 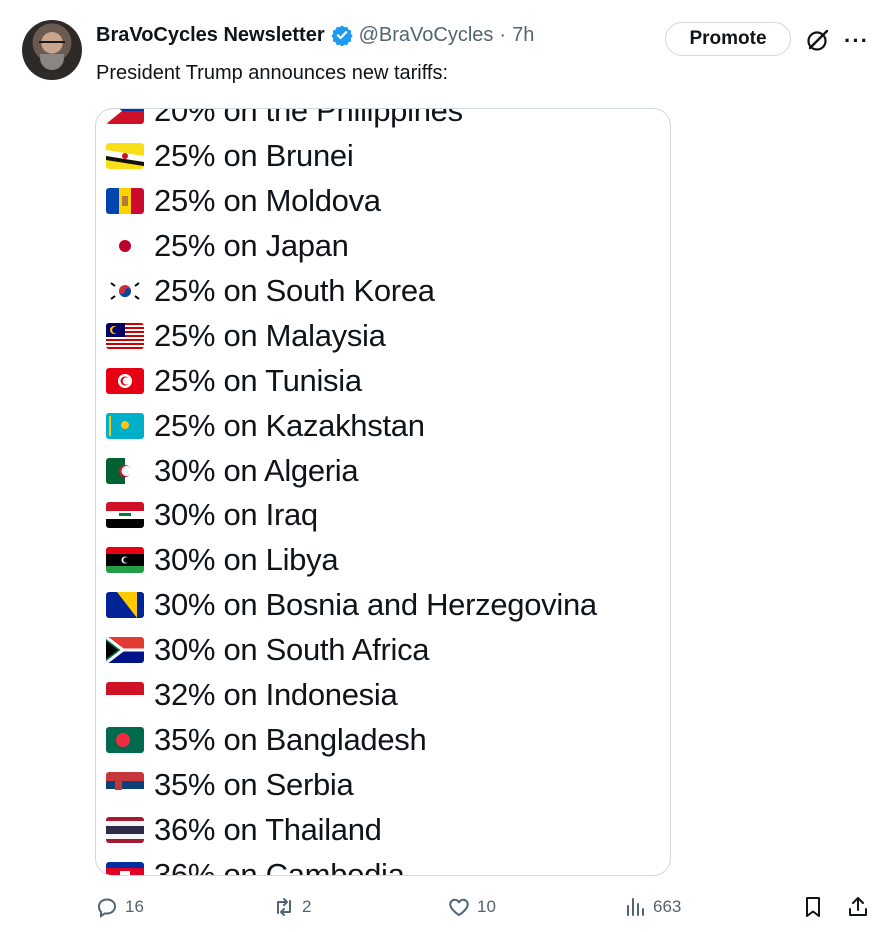 What do you see at coordinates (270, 335) in the screenshot?
I see `tariff-label: 25% on Malaysia` at bounding box center [270, 335].